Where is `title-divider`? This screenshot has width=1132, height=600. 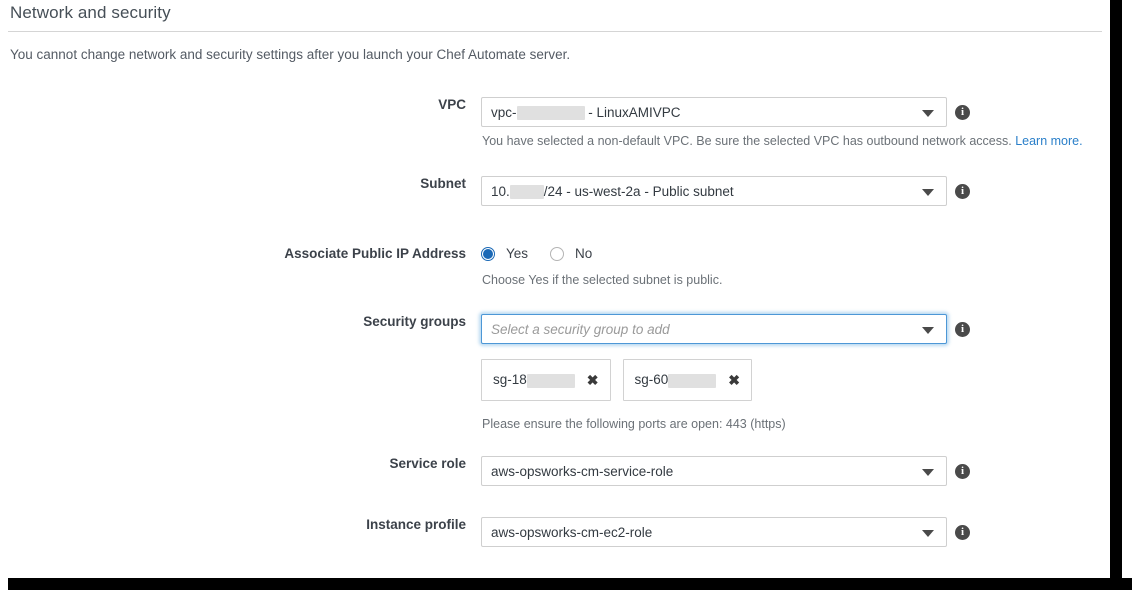
title-divider is located at coordinates (555, 31).